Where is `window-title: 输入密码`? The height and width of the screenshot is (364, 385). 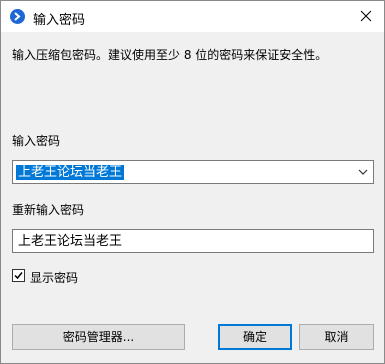
window-title: 输入密码 is located at coordinates (59, 20).